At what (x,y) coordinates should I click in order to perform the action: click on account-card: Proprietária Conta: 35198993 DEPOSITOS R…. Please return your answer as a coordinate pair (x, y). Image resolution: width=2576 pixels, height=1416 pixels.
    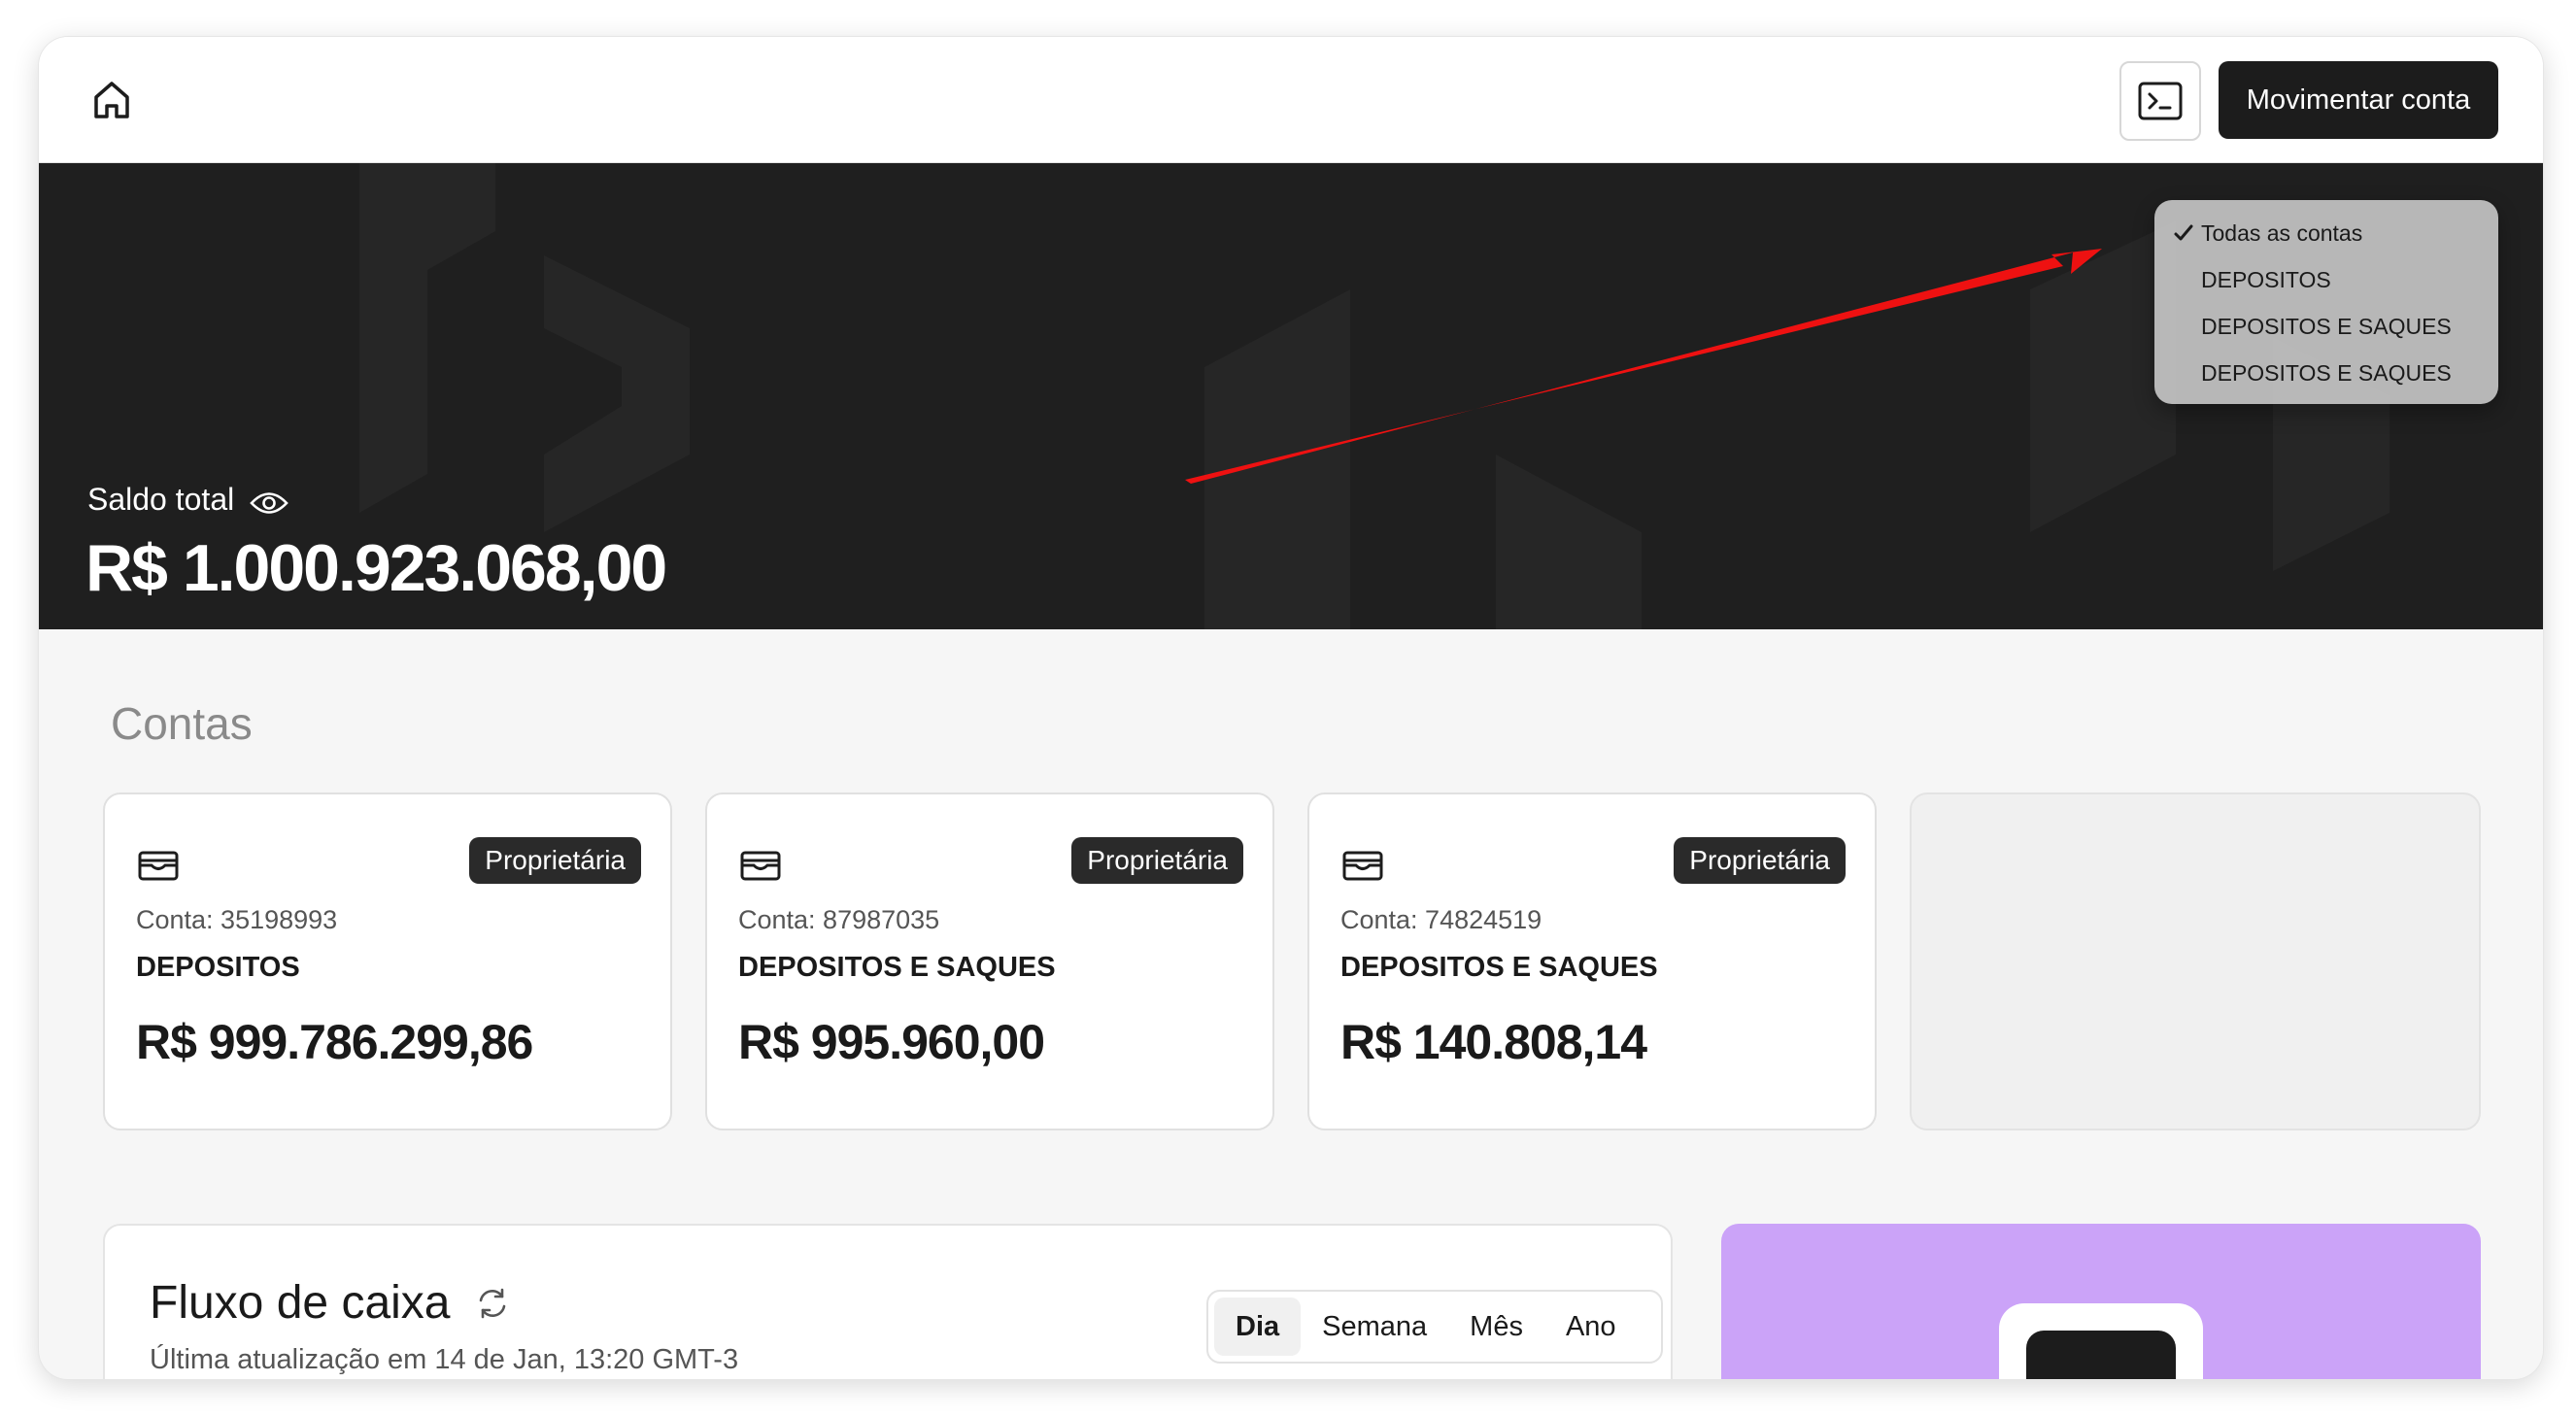
    Looking at the image, I should click on (387, 961).